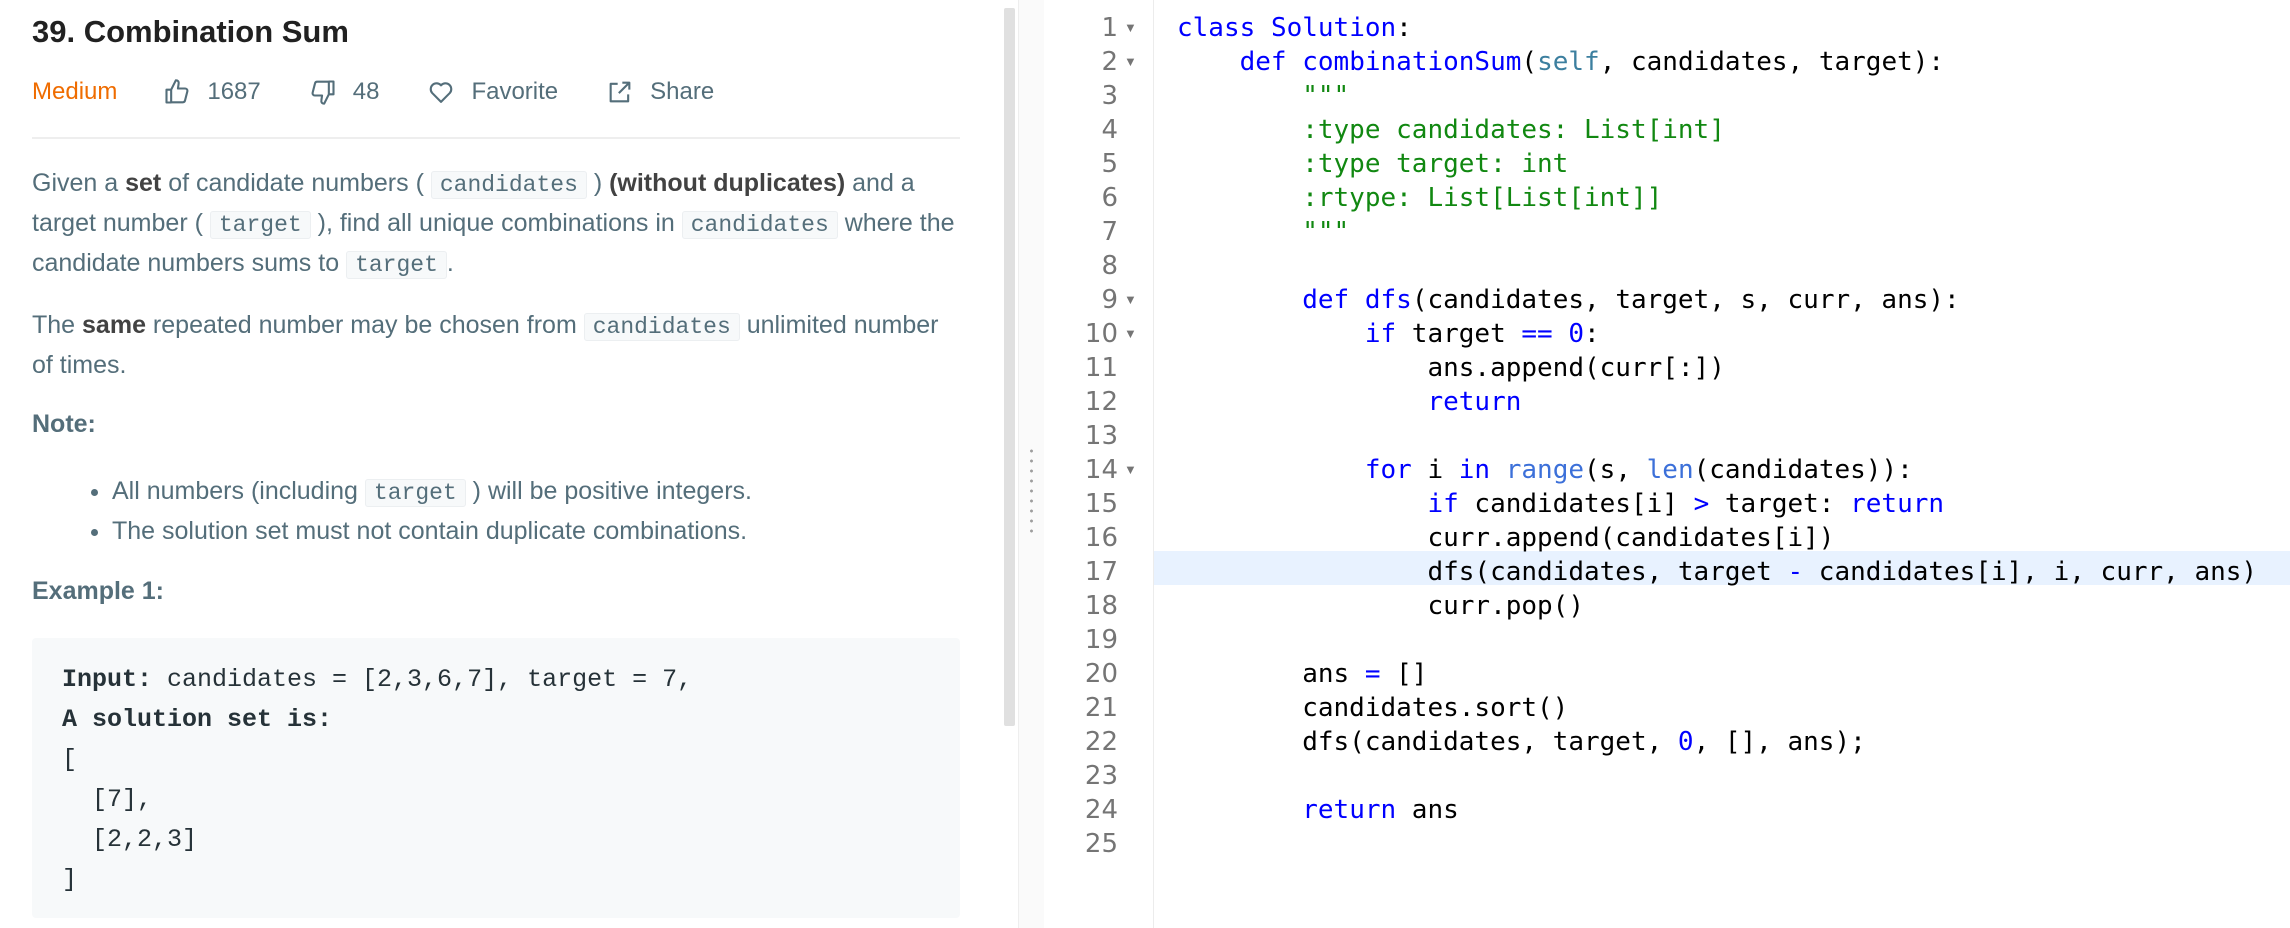 This screenshot has height=928, width=2290. I want to click on line-number: 8, so click(1109, 266).